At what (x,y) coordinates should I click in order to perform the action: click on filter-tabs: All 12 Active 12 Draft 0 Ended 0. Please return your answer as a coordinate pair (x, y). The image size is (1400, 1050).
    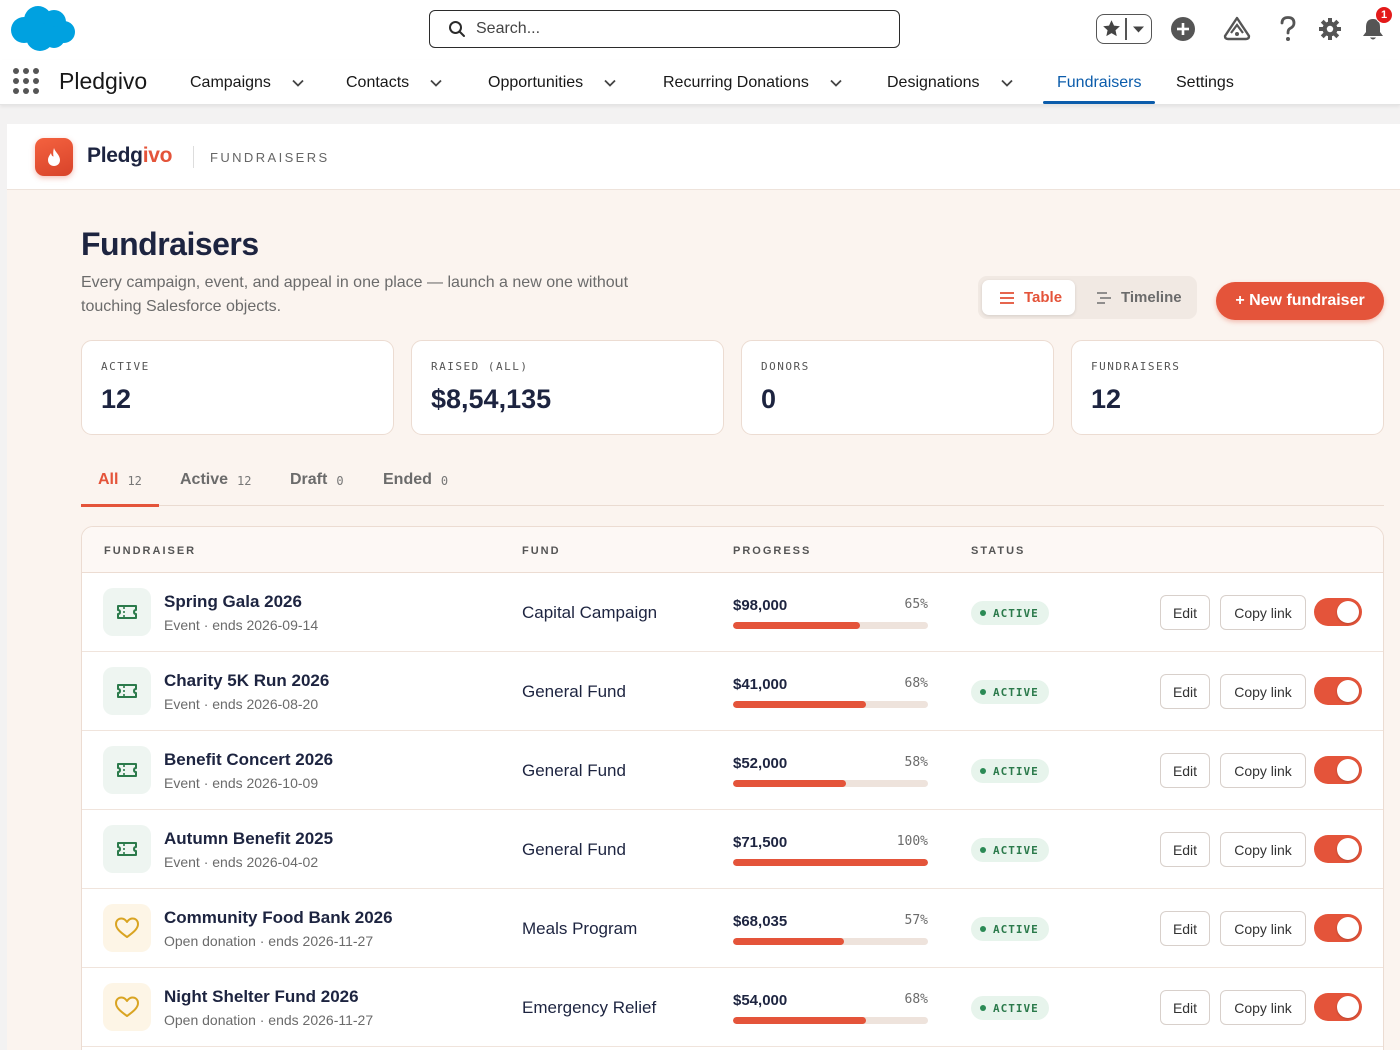
    Looking at the image, I should click on (732, 488).